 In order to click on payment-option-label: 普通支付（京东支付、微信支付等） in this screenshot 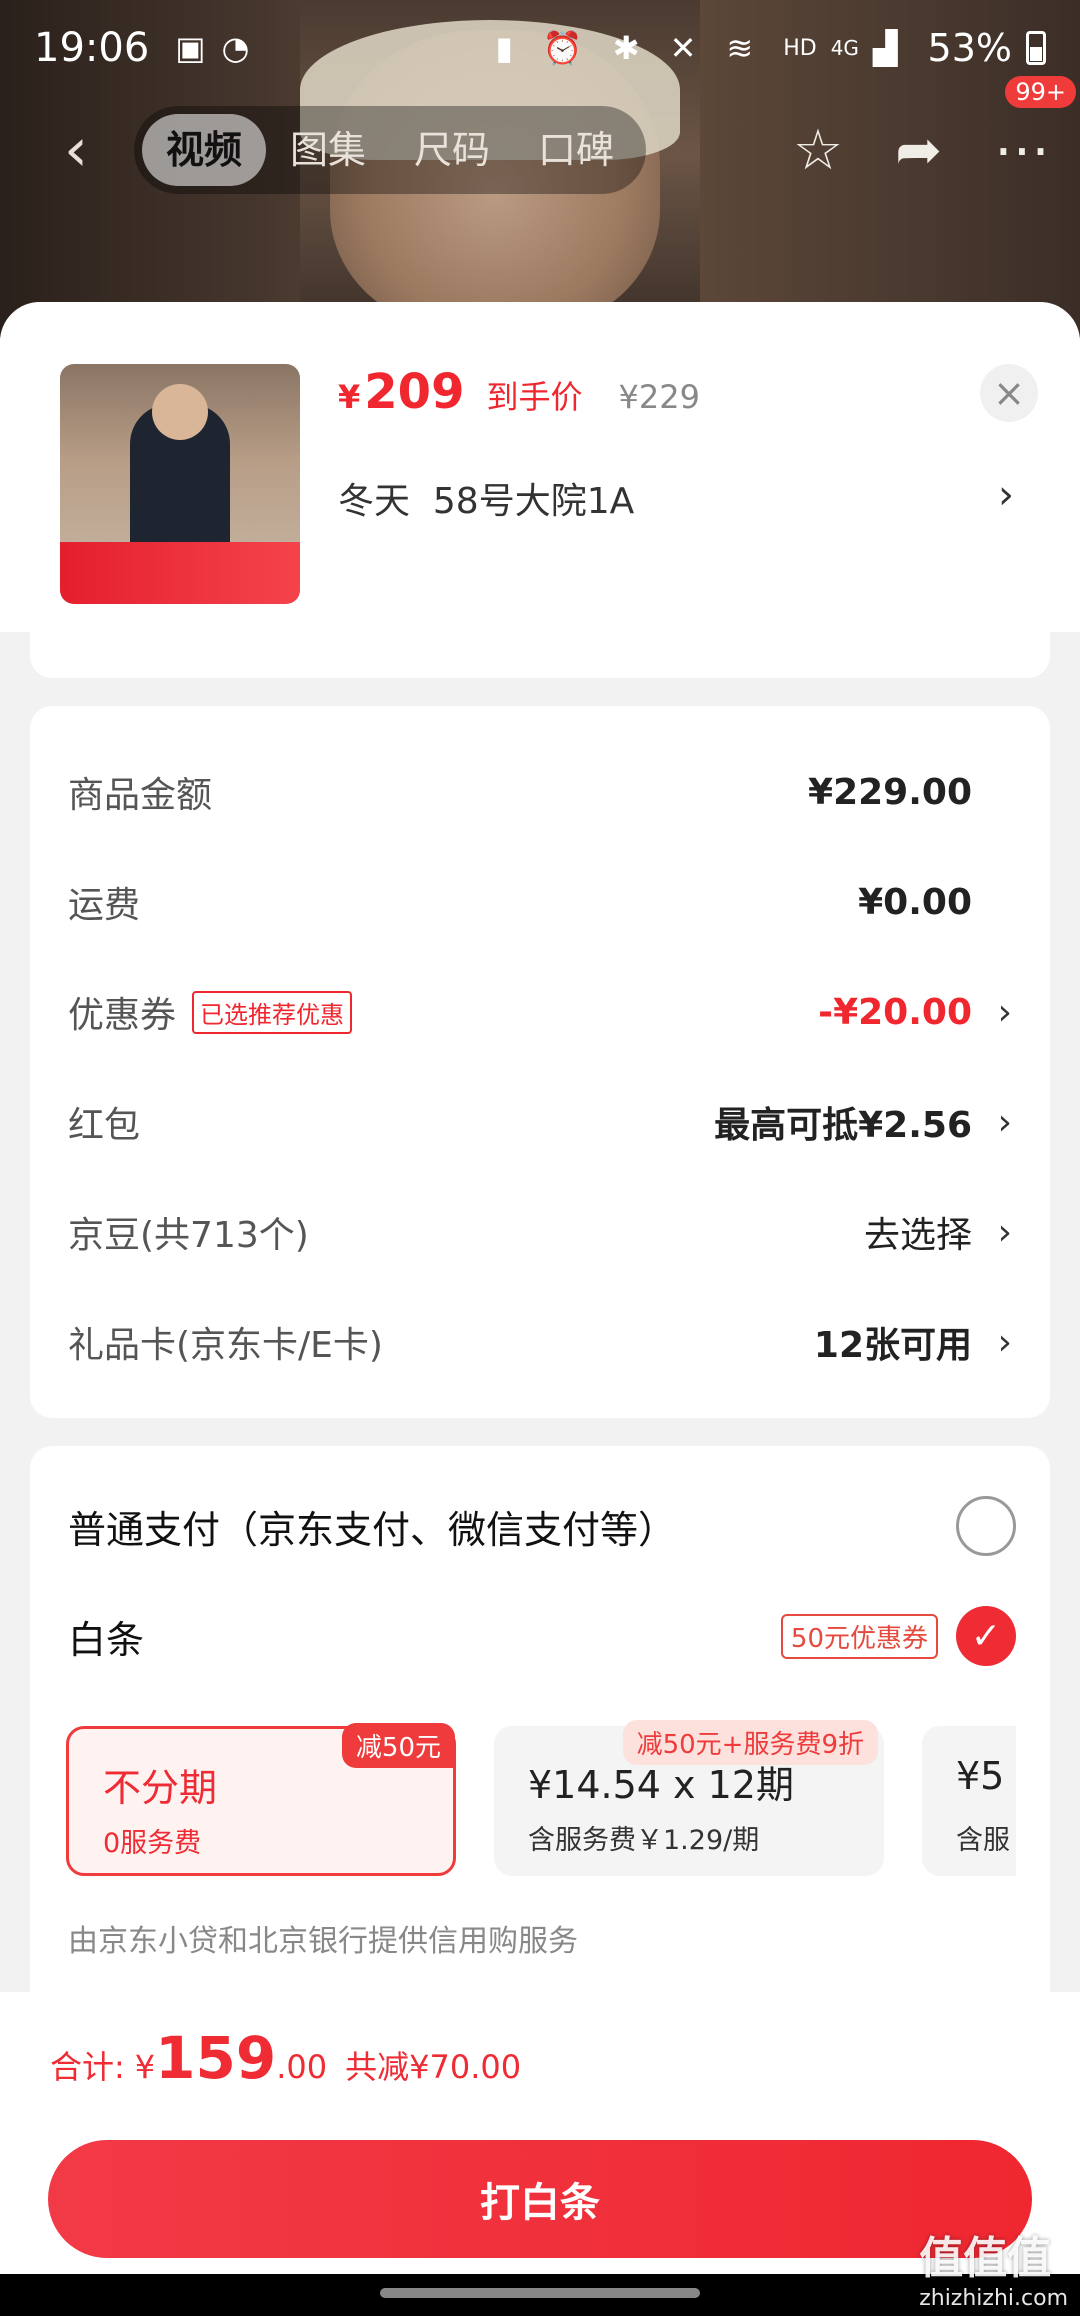, I will do `click(372, 1529)`.